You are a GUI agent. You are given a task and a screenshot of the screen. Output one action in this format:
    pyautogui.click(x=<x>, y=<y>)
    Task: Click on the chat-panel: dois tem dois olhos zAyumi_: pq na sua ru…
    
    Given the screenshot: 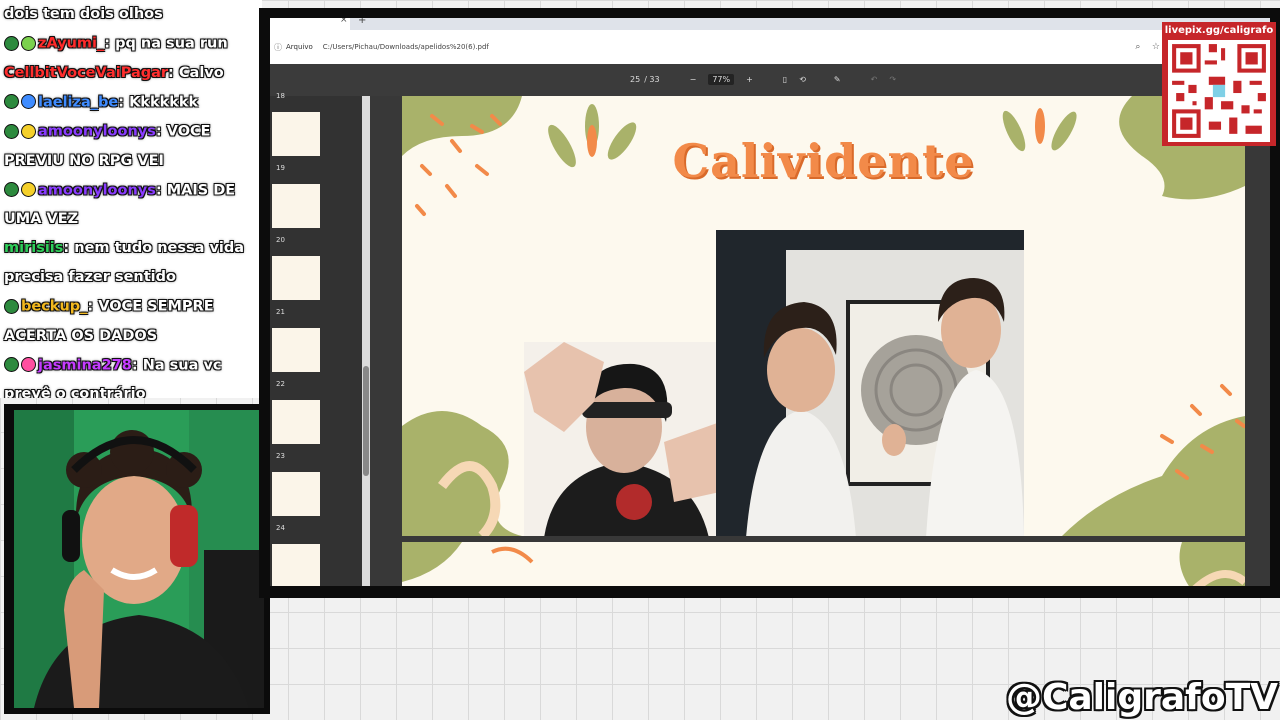 What is the action you would take?
    pyautogui.click(x=131, y=199)
    